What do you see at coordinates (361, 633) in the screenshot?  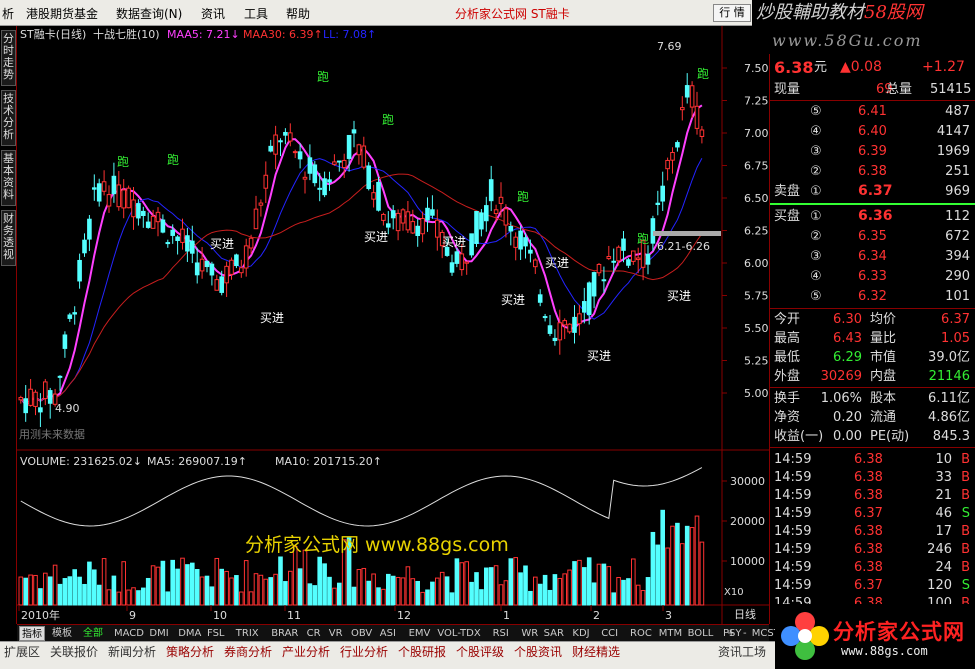 I see `indicator-tab: OBV` at bounding box center [361, 633].